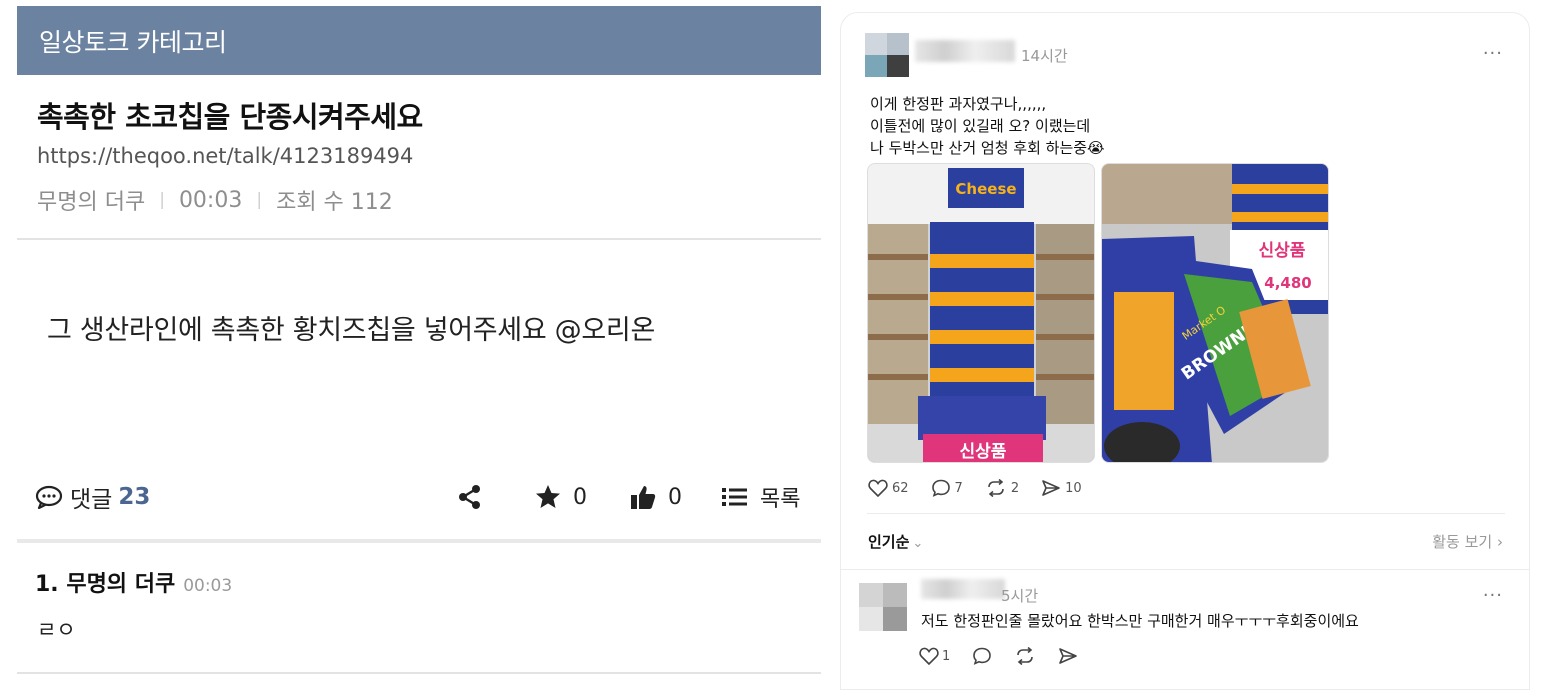 The height and width of the screenshot is (690, 1541). Describe the element at coordinates (958, 104) in the screenshot. I see `post-text-line: 이게 한정판 과자였구나,,,,,,` at that location.